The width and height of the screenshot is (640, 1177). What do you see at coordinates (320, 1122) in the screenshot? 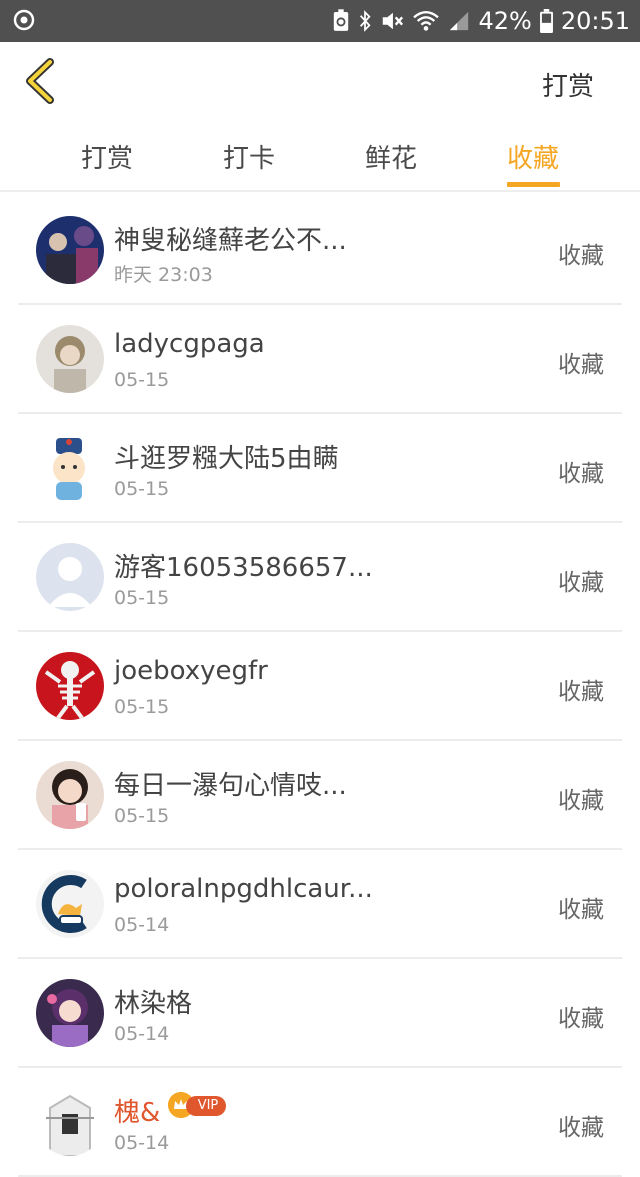
I see `list-item: 槐& VIP 05-14 收藏` at bounding box center [320, 1122].